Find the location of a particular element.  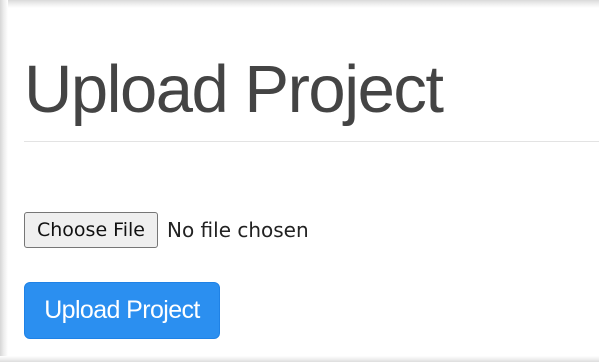

file-input: Choose File No file chosen is located at coordinates (166, 229).